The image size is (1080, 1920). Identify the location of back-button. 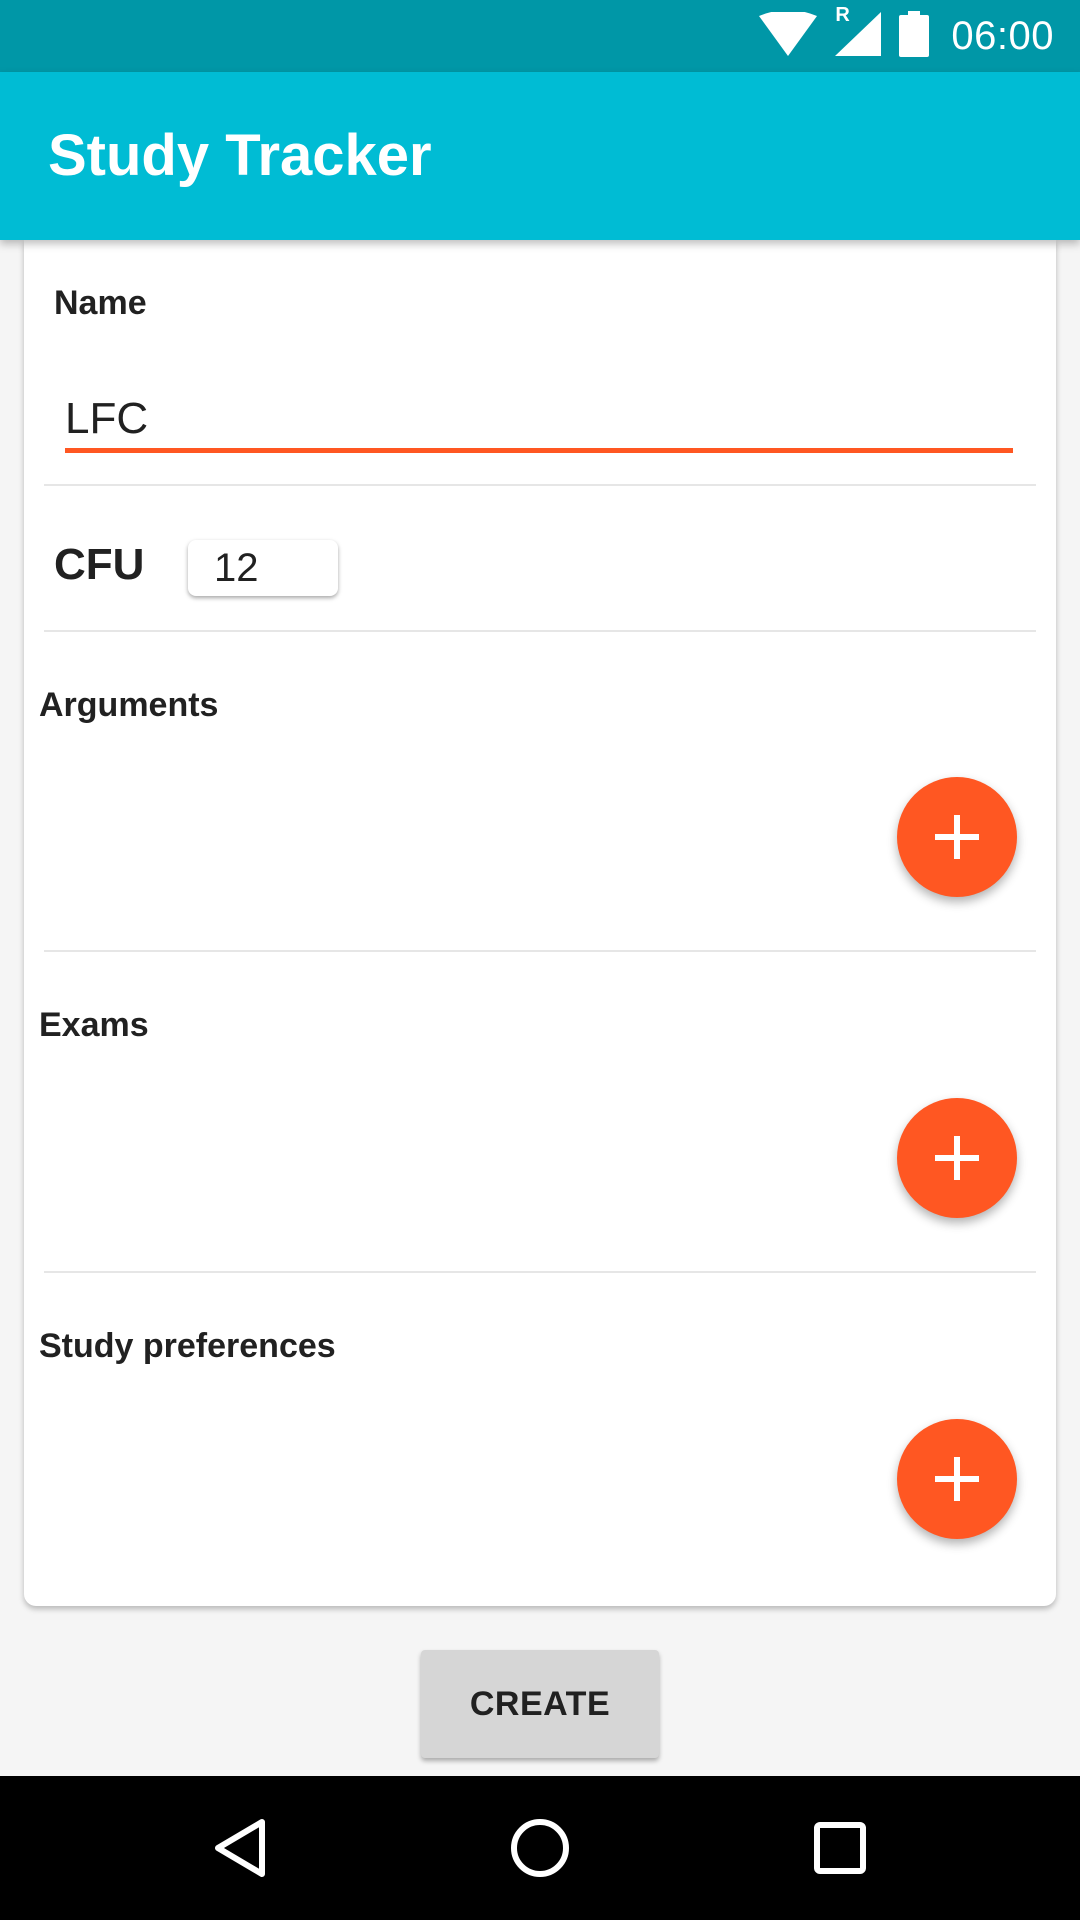
(240, 1848).